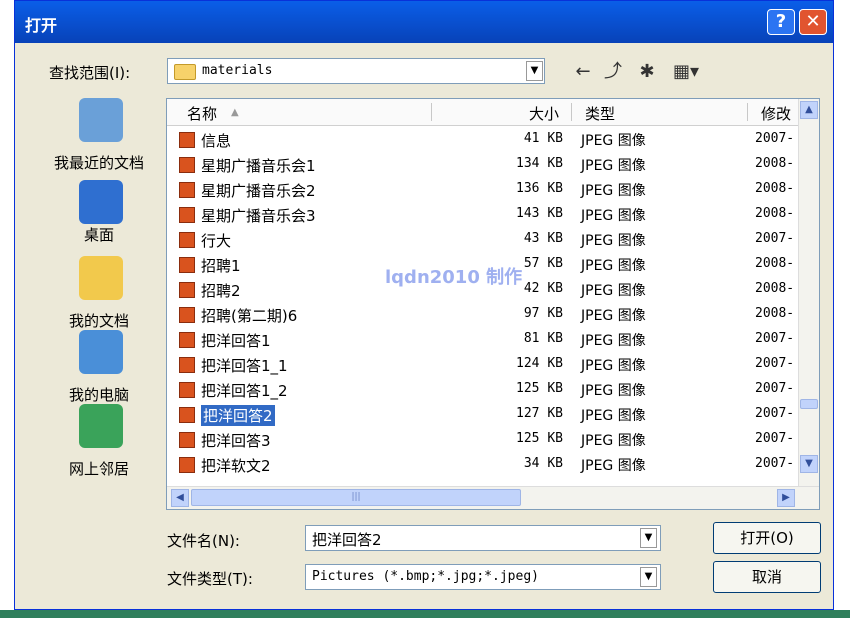 This screenshot has height=618, width=850. Describe the element at coordinates (600, 113) in the screenshot. I see `column-type: 类型` at that location.